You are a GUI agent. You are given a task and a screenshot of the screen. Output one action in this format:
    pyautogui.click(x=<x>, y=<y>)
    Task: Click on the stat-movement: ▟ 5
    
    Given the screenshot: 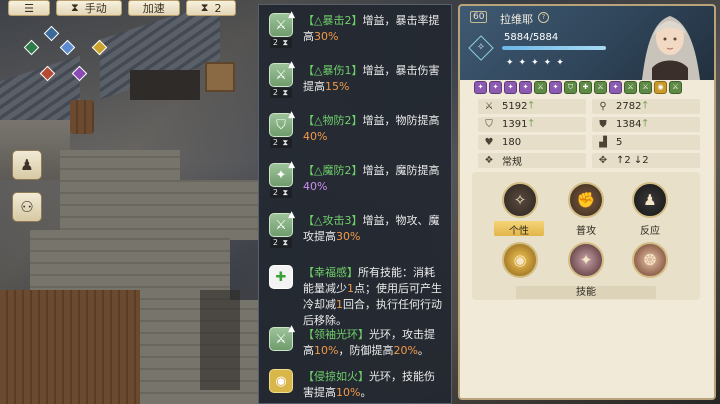 What is the action you would take?
    pyautogui.click(x=646, y=142)
    